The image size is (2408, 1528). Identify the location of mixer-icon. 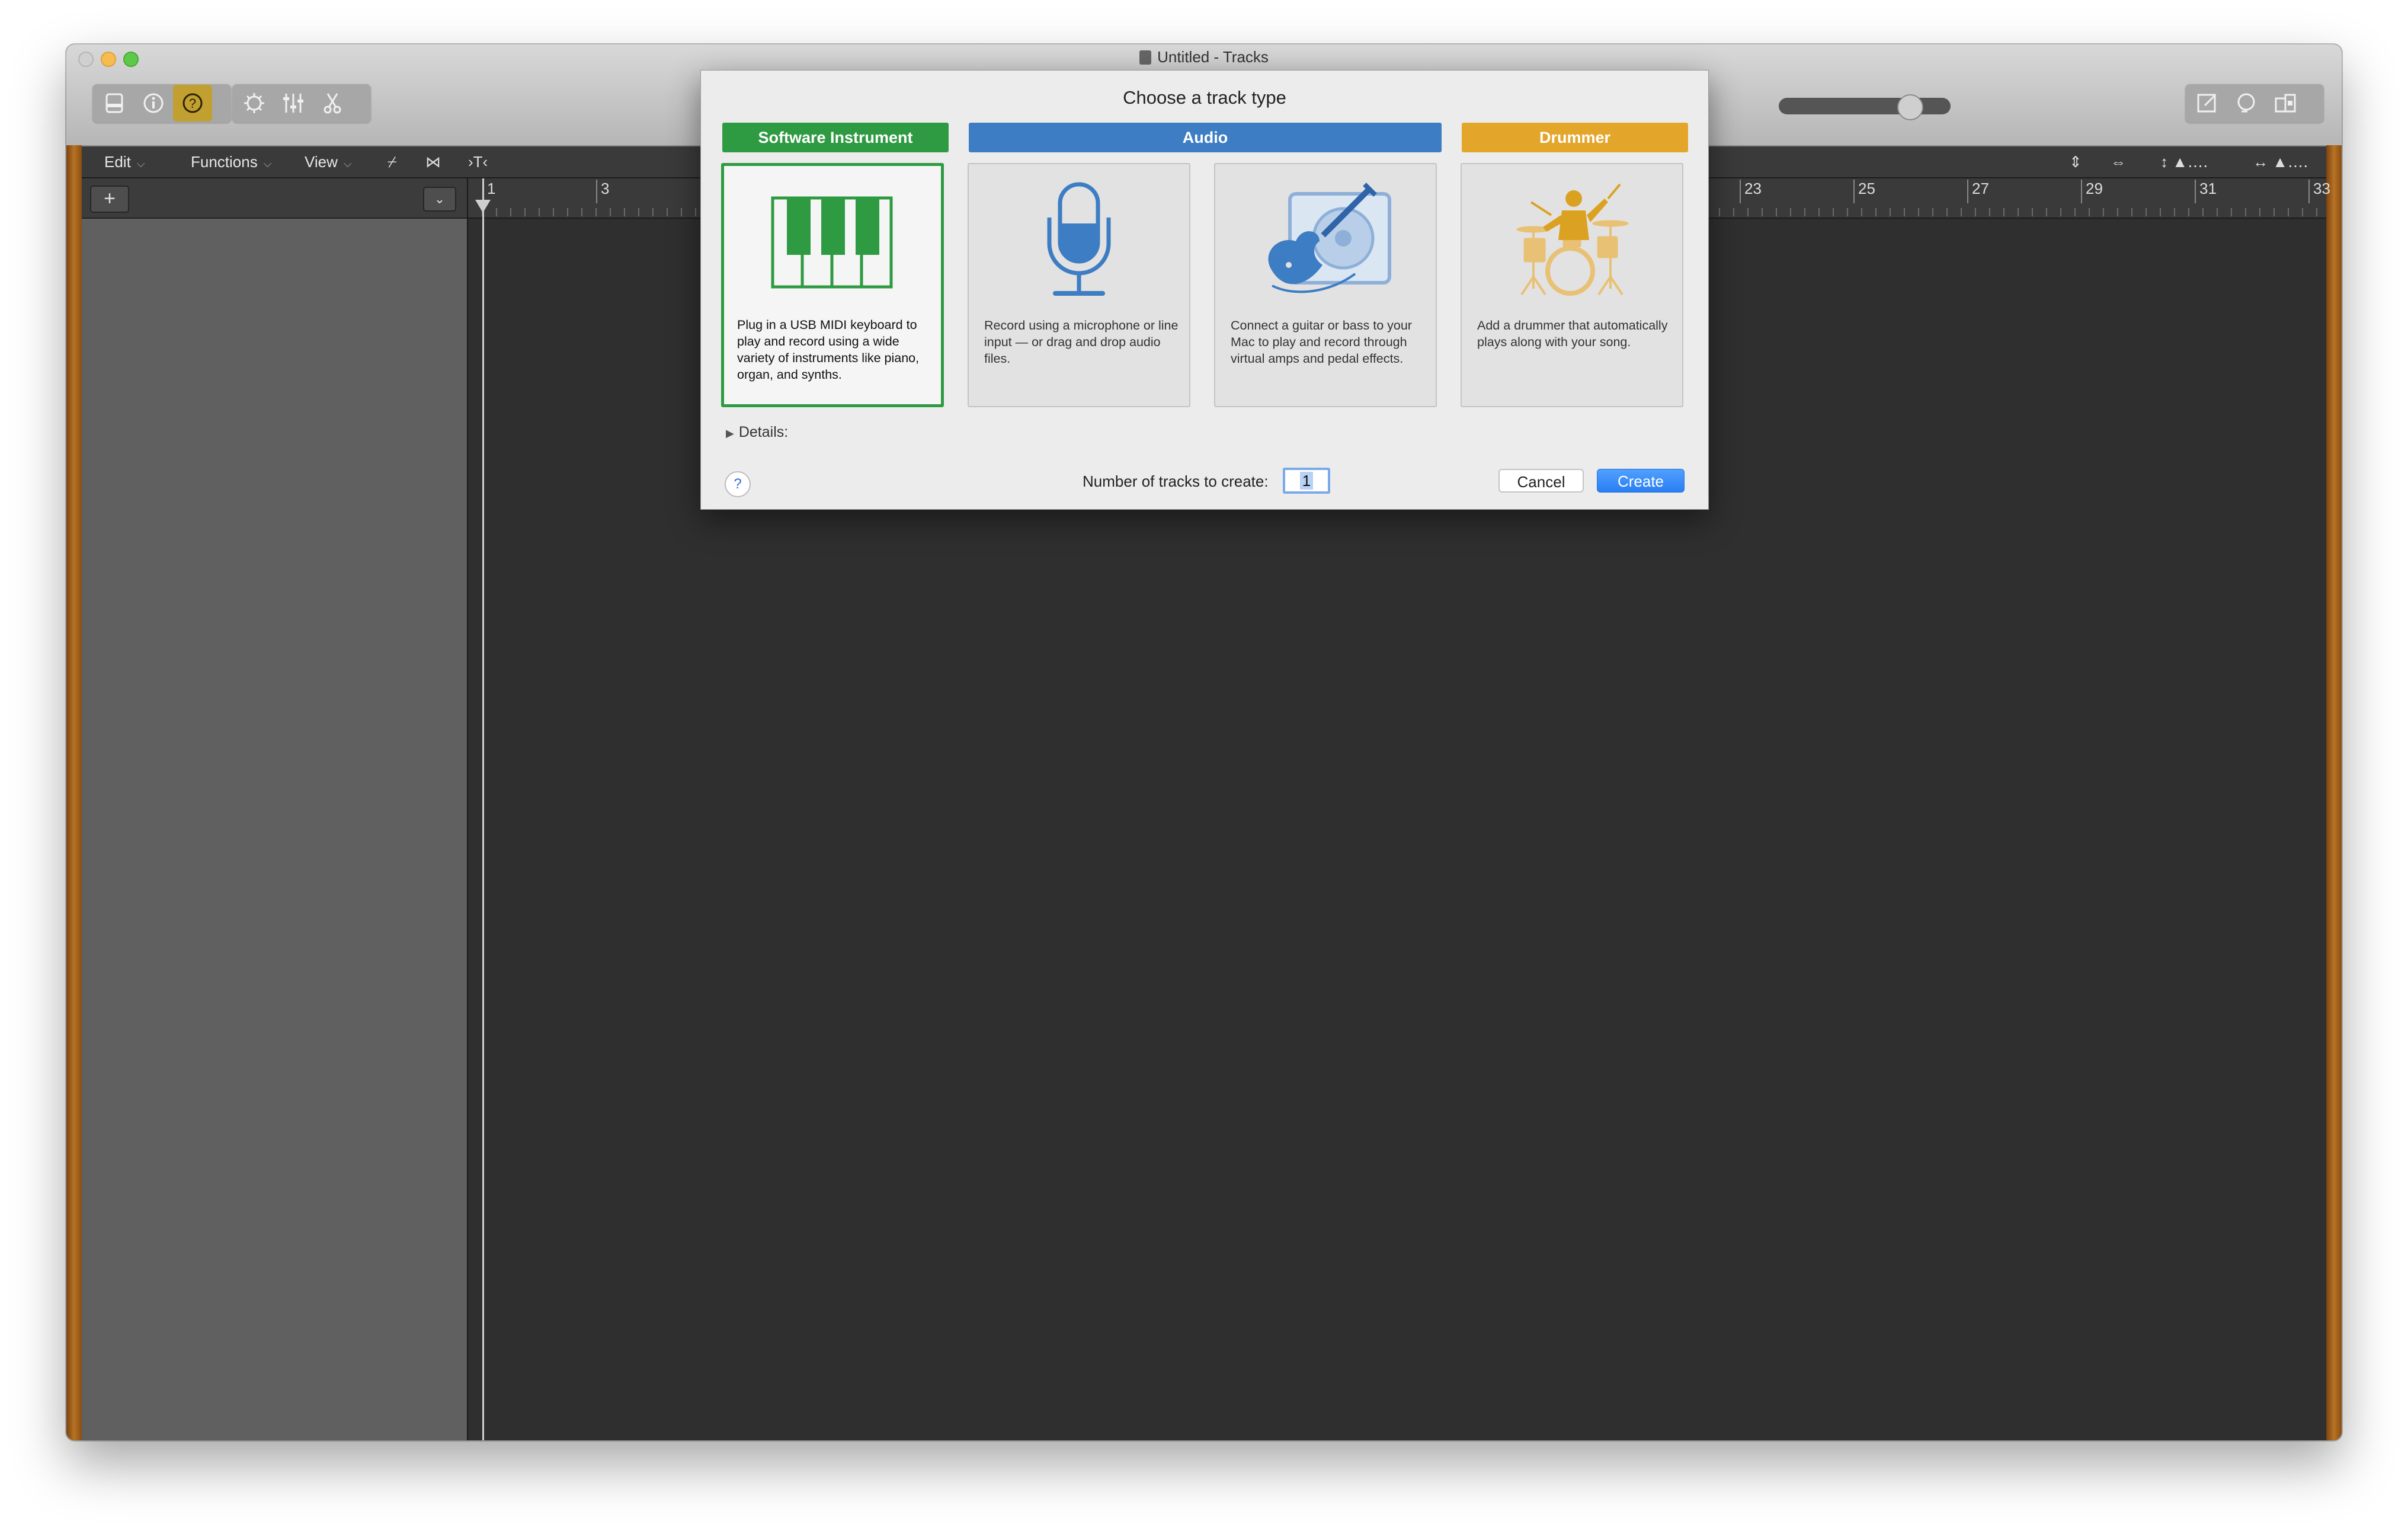
(293, 103).